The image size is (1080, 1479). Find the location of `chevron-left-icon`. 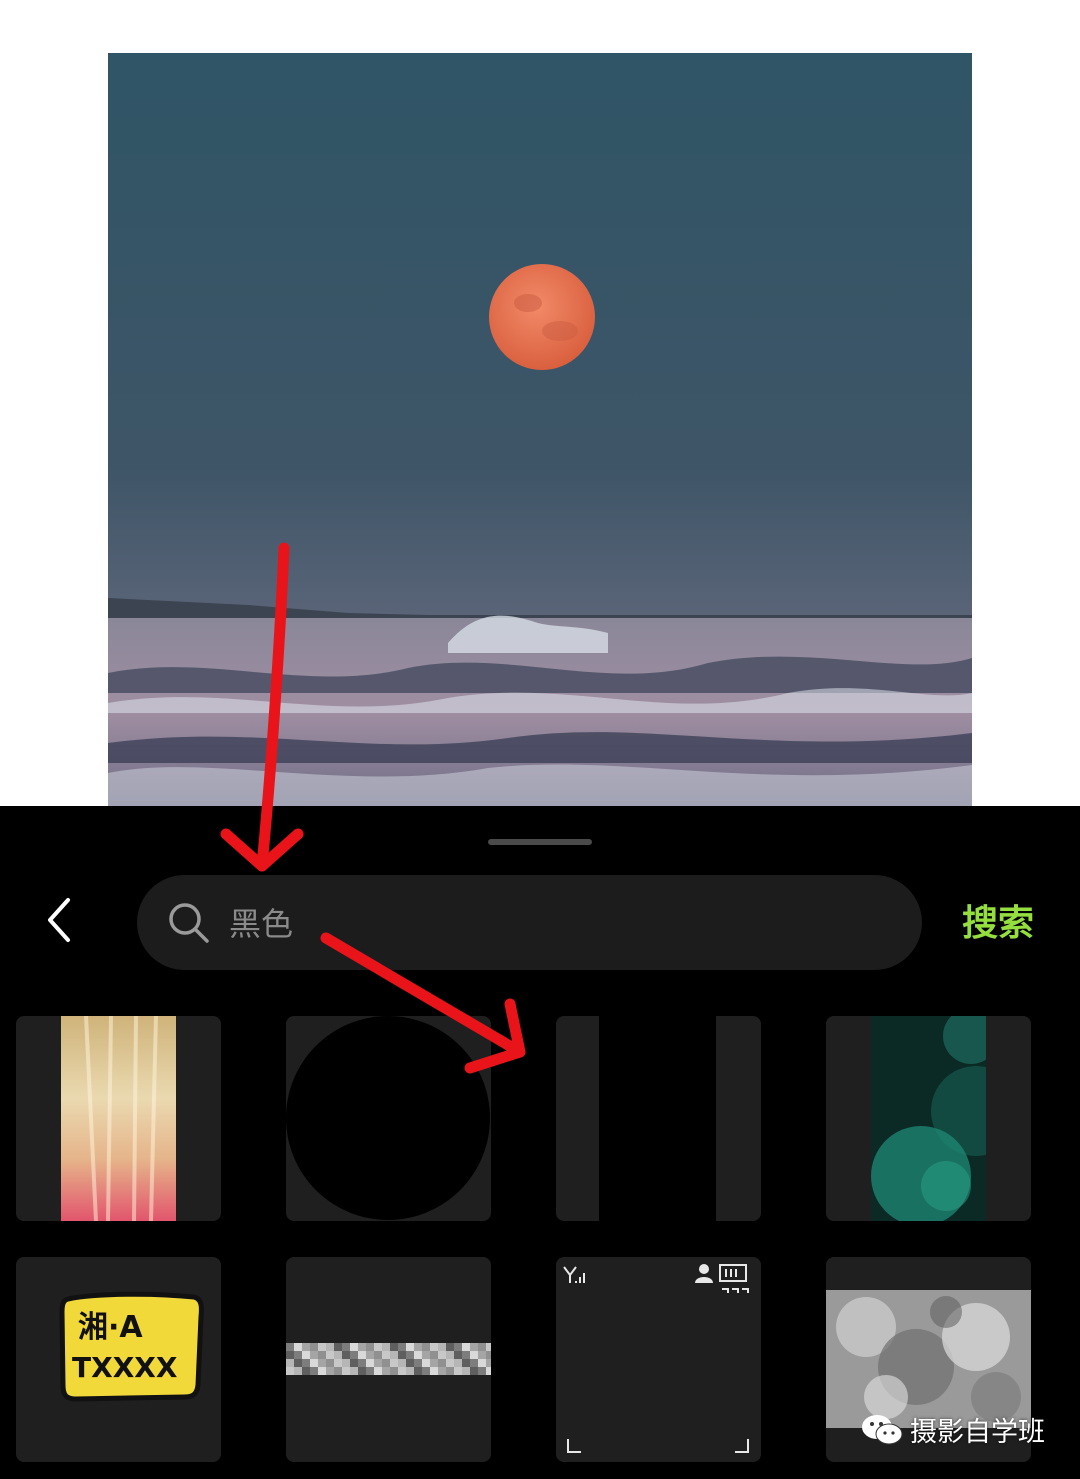

chevron-left-icon is located at coordinates (59, 920).